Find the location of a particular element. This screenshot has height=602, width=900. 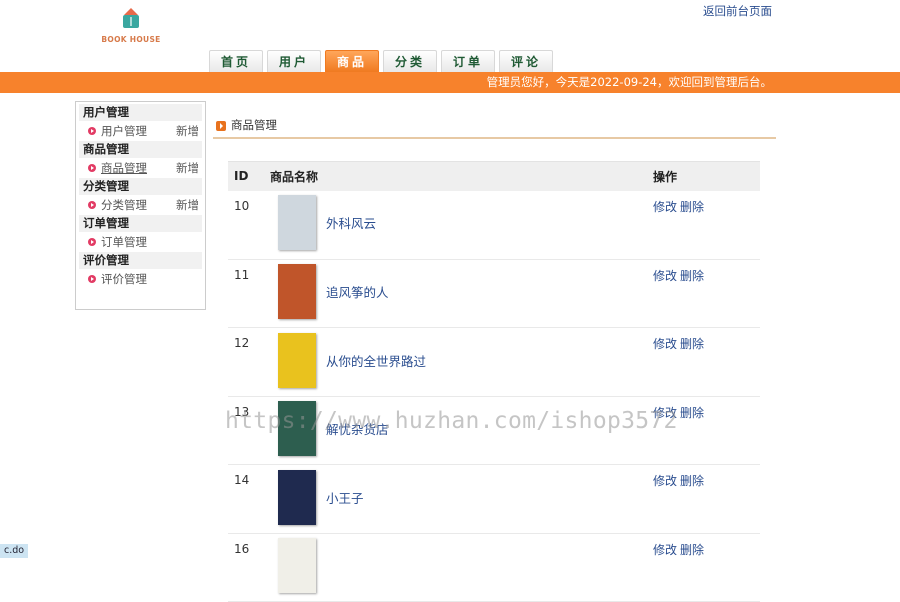

sidebar-group-users: 用户管理 is located at coordinates (140, 112).